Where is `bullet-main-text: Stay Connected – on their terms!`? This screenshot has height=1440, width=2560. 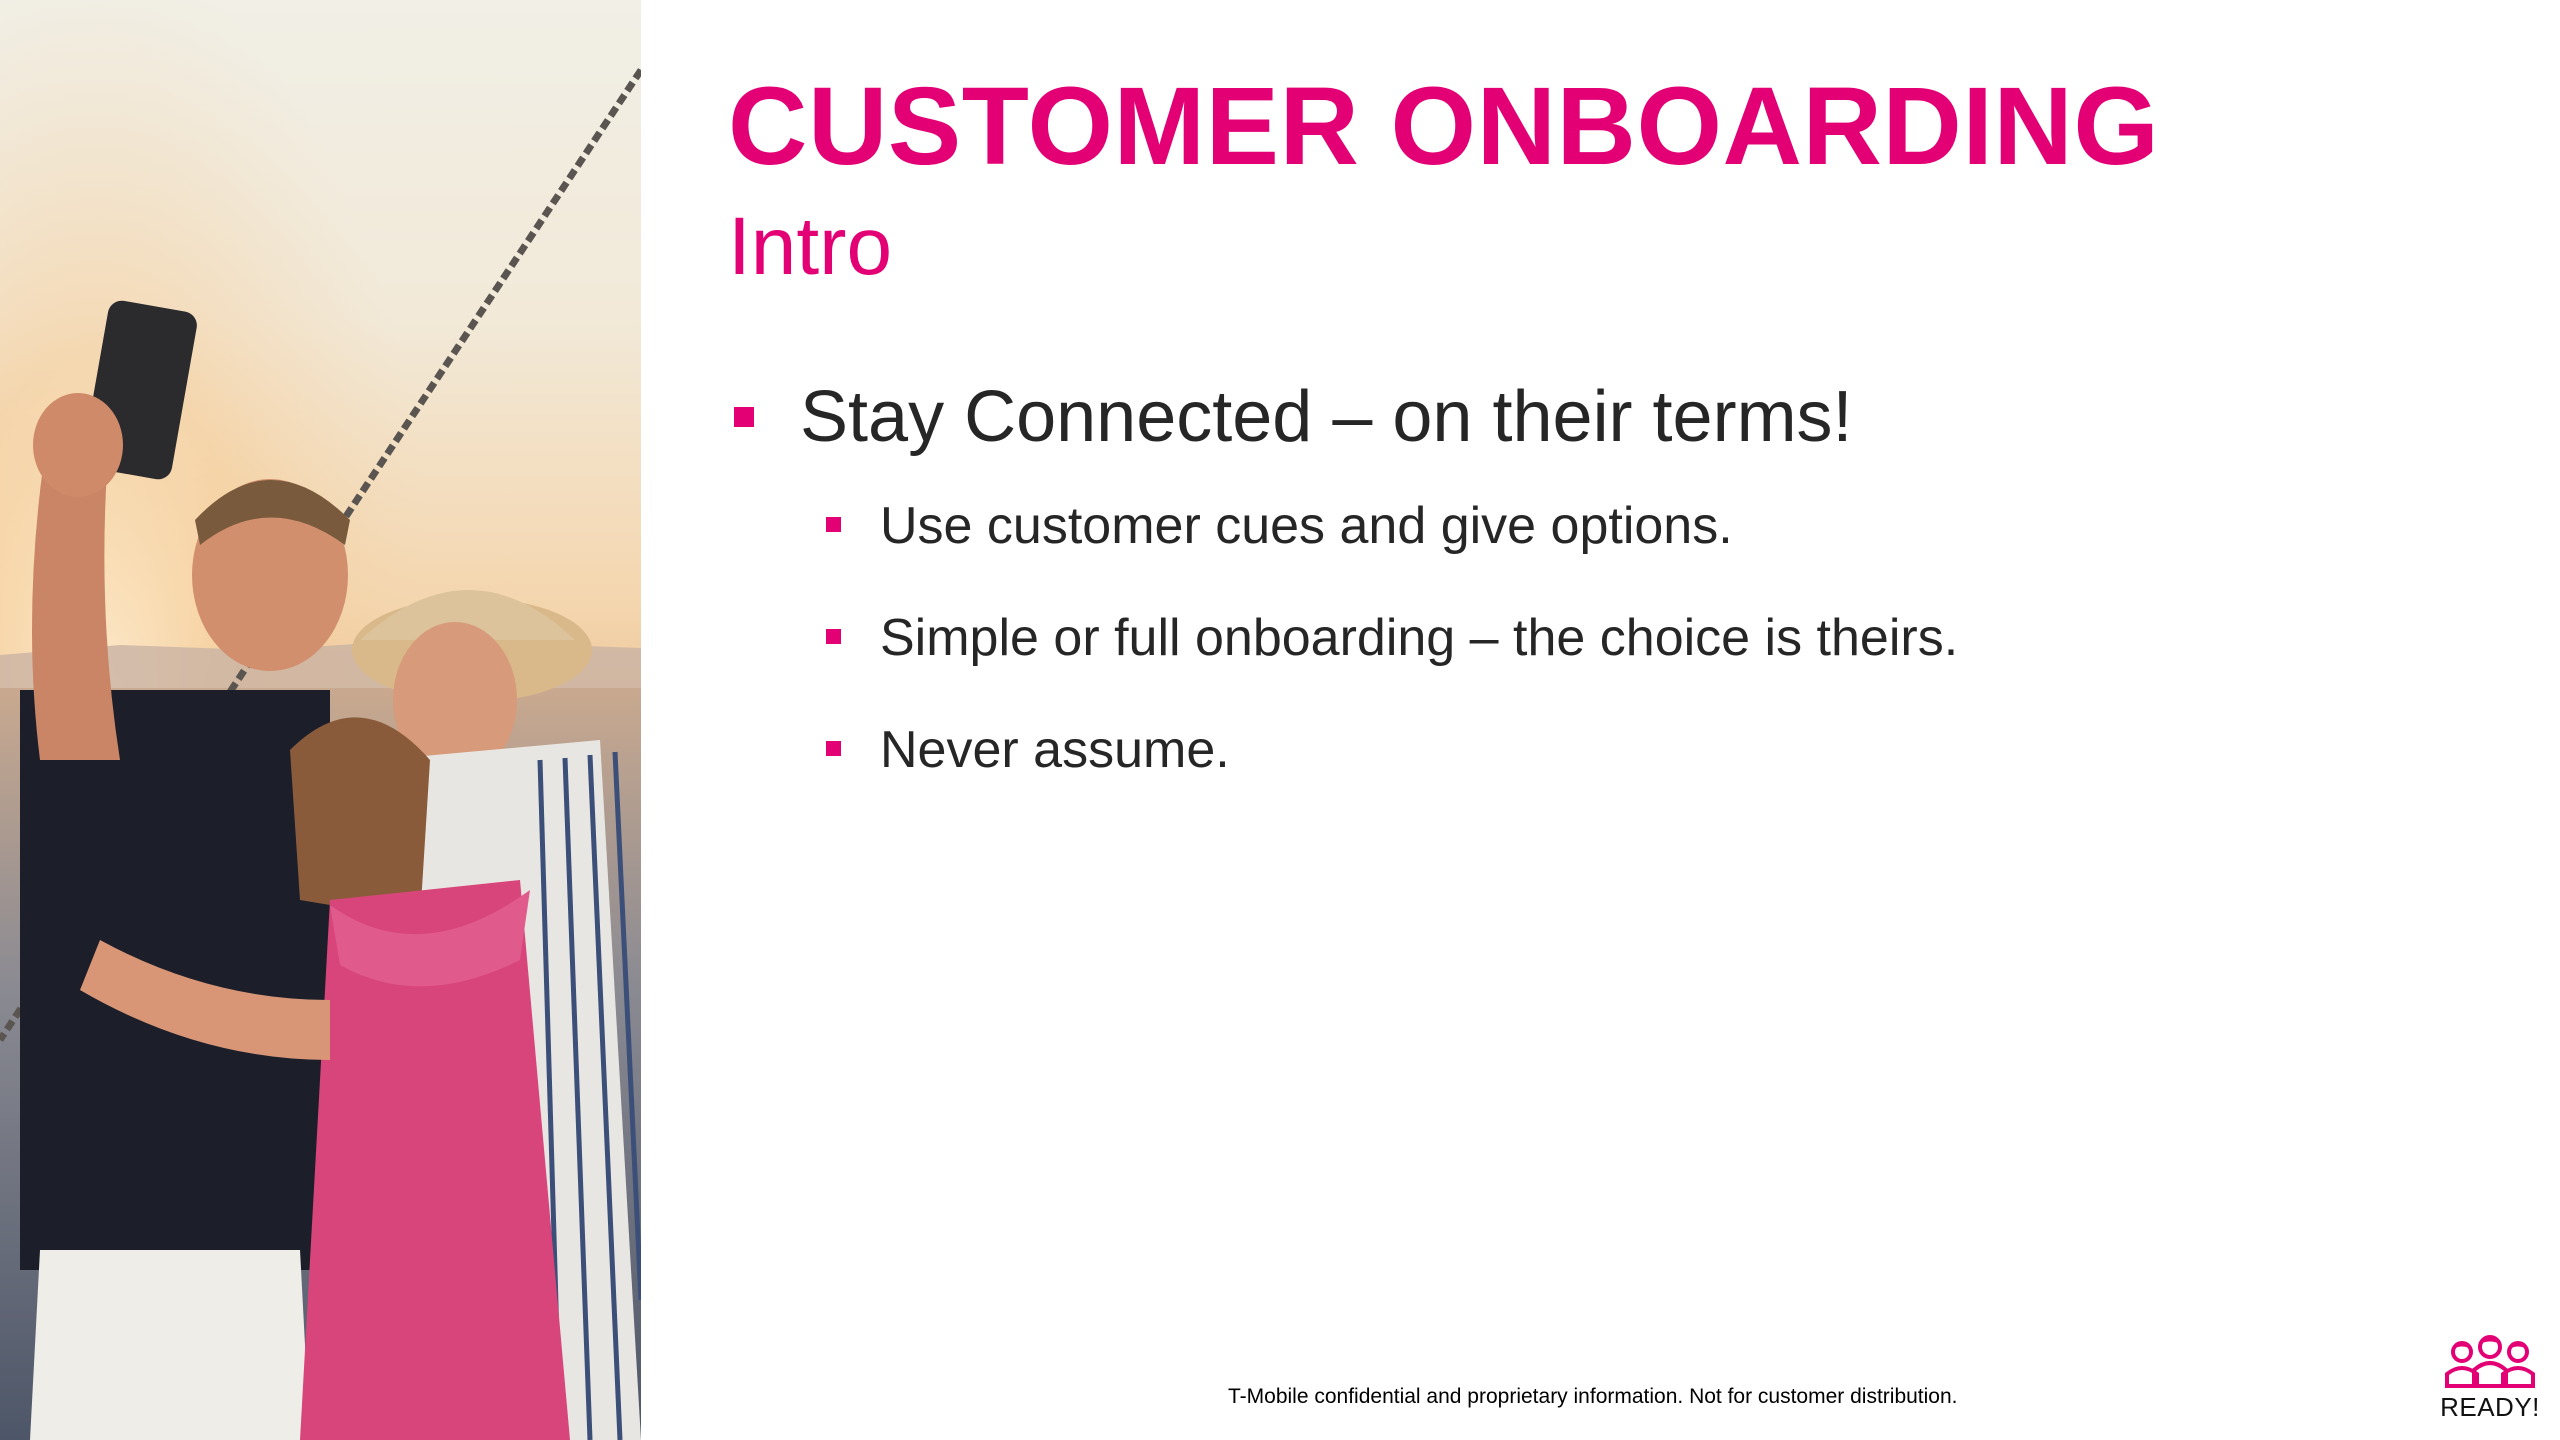 bullet-main-text: Stay Connected – on their terms! is located at coordinates (1326, 417).